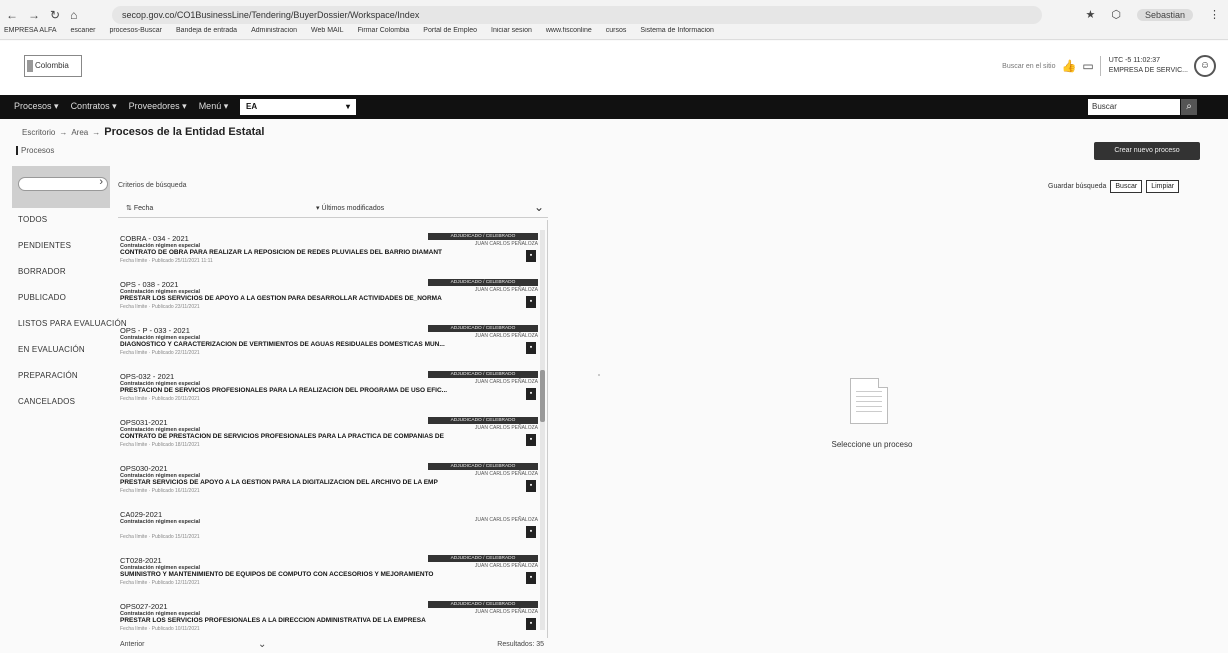 The height and width of the screenshot is (653, 1228). I want to click on status-item-preparacion: PREPARACIÓN, so click(72, 384).